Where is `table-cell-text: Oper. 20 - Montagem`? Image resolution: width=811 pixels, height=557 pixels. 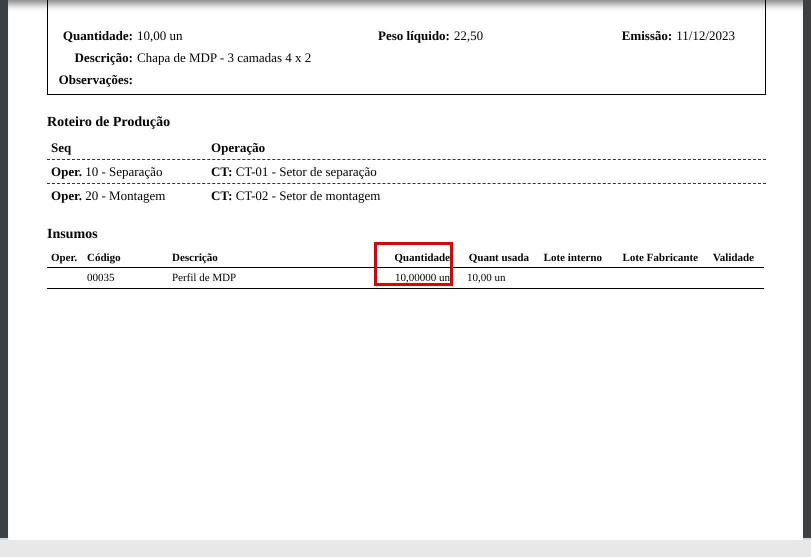
table-cell-text: Oper. 20 - Montagem is located at coordinates (108, 196).